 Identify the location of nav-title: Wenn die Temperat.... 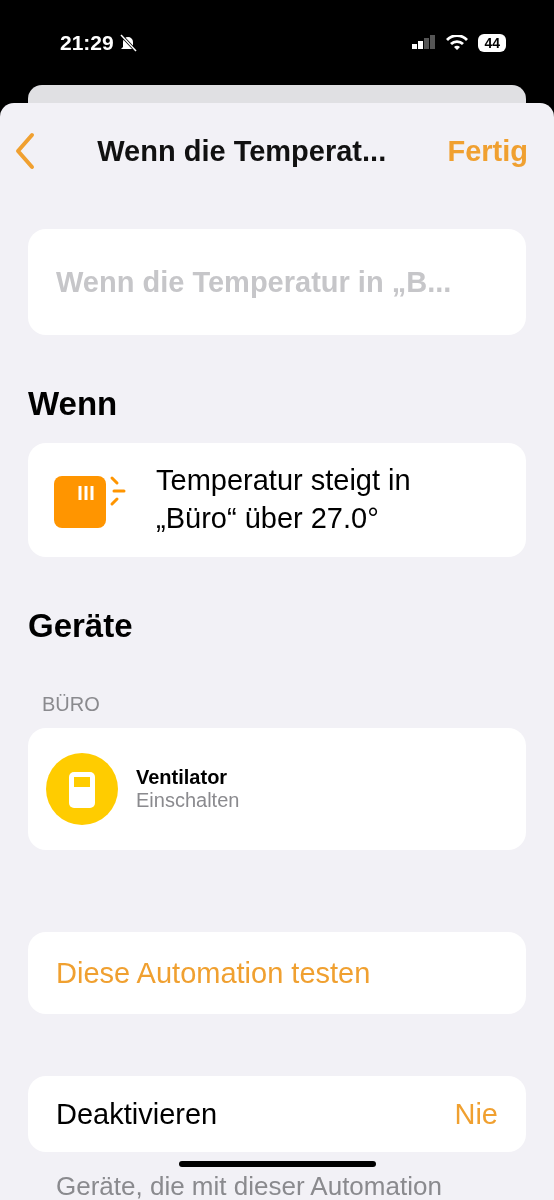
(242, 151).